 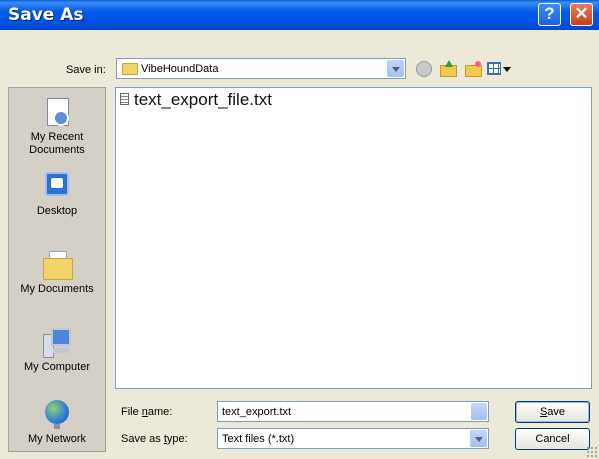 I want to click on recent-documents-icon, so click(x=57, y=112).